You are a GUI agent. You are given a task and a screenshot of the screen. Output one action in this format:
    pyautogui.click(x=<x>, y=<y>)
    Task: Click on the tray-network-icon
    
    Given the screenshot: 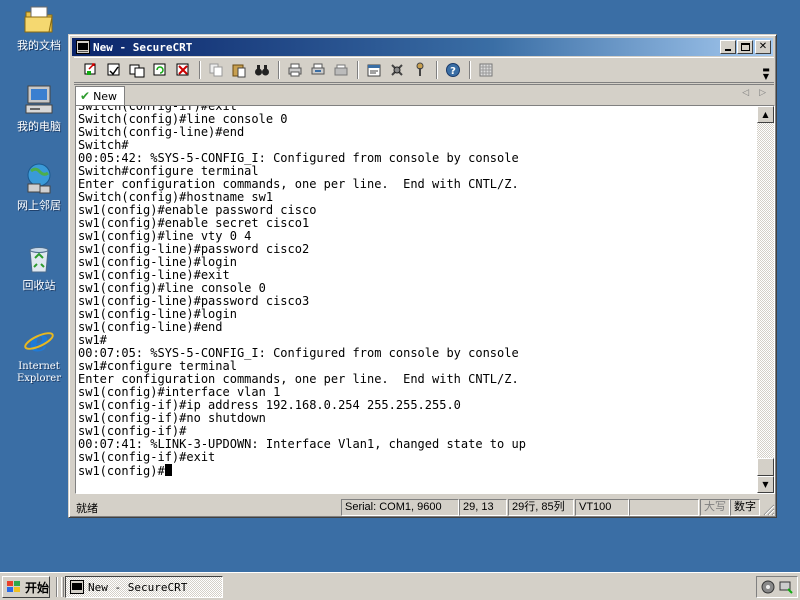 What is the action you would take?
    pyautogui.click(x=768, y=587)
    